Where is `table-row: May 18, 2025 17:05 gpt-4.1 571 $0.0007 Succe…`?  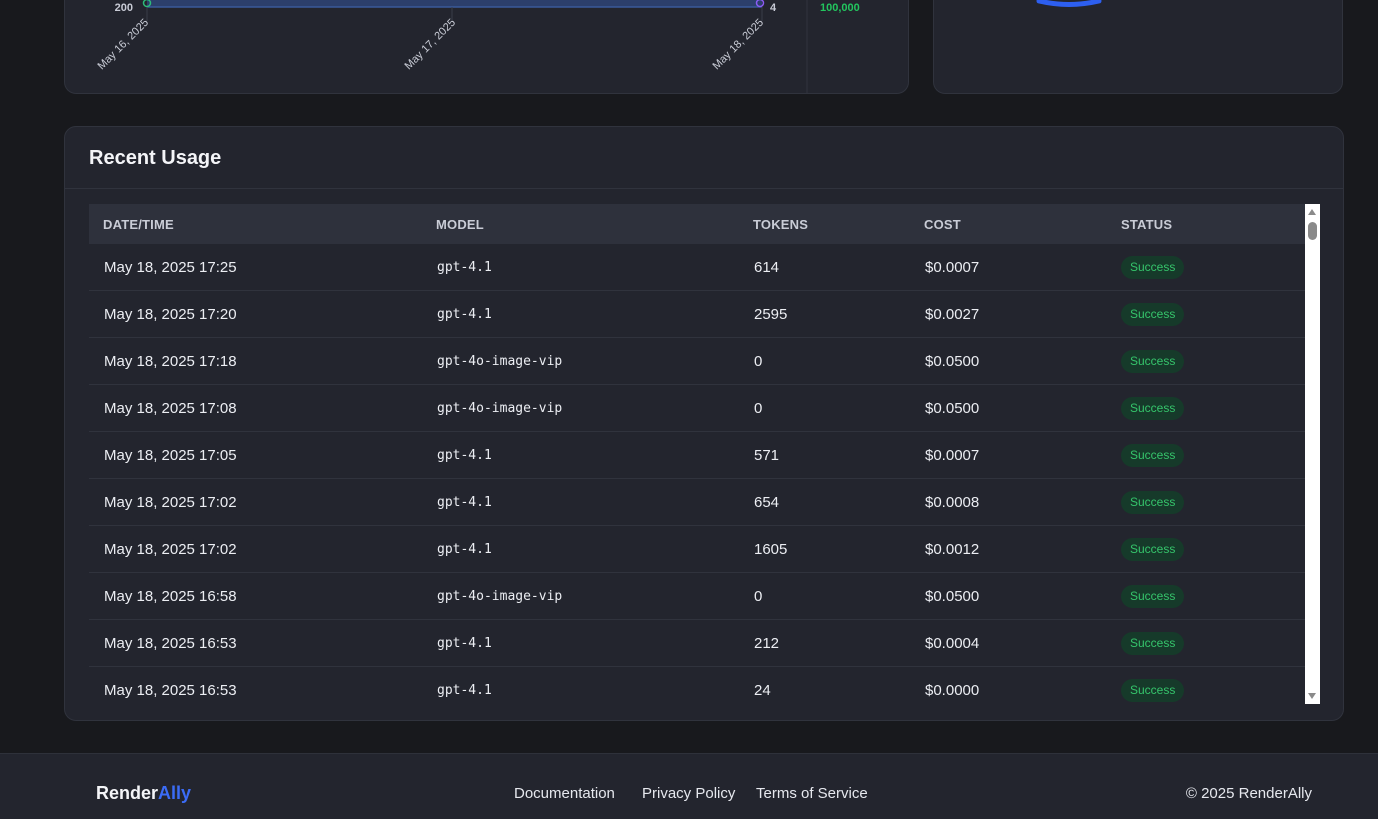
table-row: May 18, 2025 17:05 gpt-4.1 571 $0.0007 Succe… is located at coordinates (697, 455).